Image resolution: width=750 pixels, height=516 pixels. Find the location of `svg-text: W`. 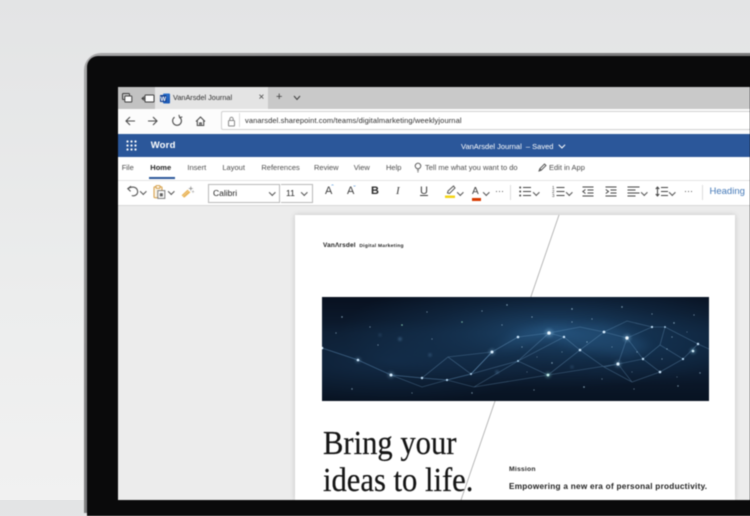

svg-text: W is located at coordinates (163, 100).